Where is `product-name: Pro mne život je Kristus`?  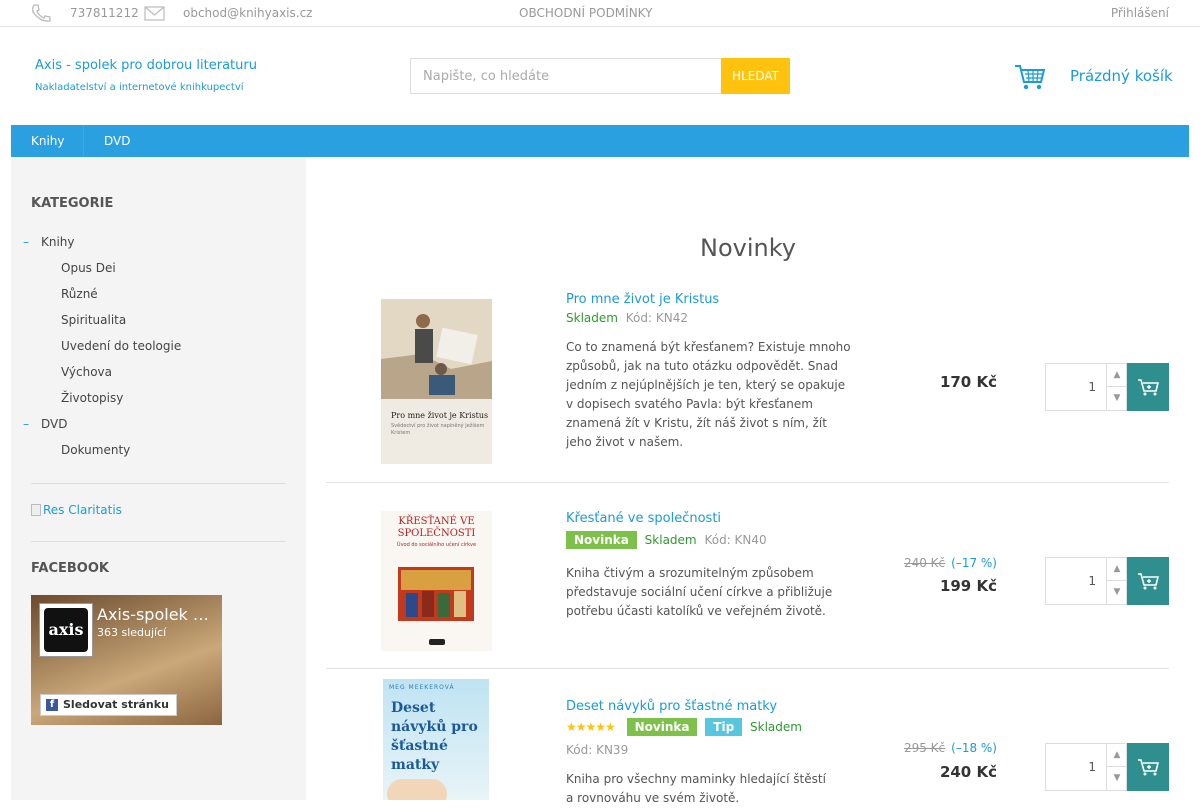
product-name: Pro mne život je Kristus is located at coordinates (642, 299).